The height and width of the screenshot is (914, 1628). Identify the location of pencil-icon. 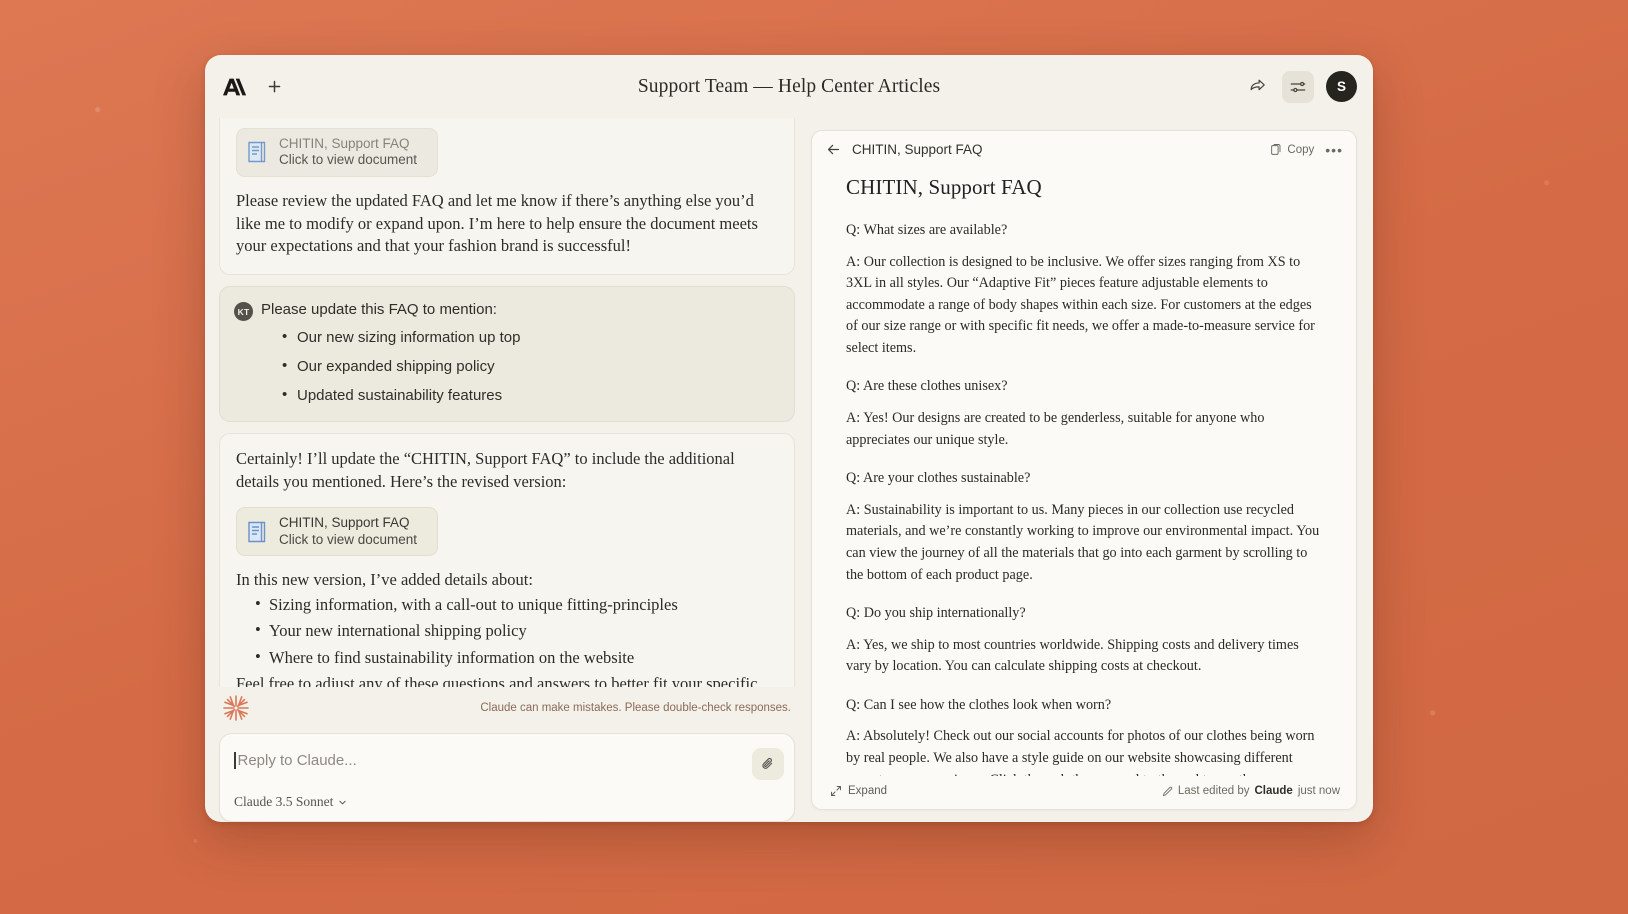
(1167, 791).